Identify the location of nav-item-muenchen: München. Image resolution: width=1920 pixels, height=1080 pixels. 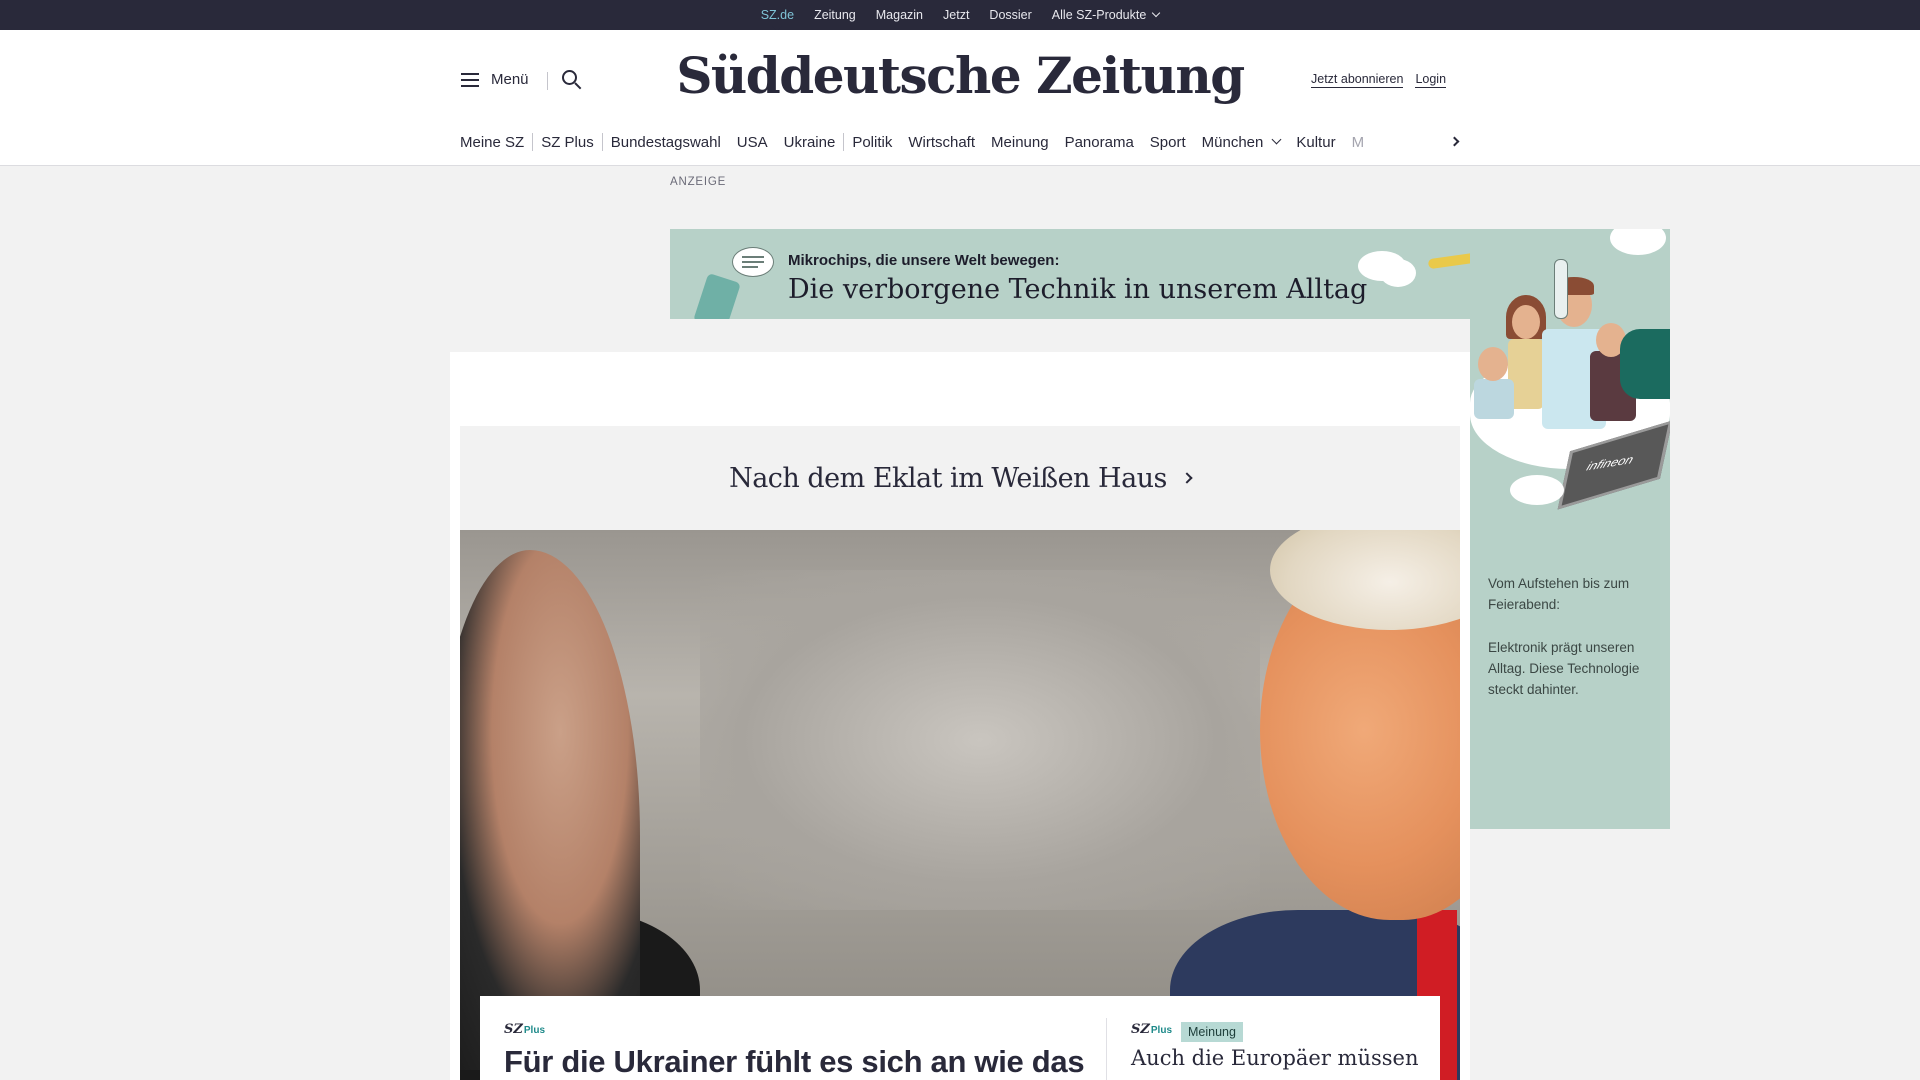
(1241, 142).